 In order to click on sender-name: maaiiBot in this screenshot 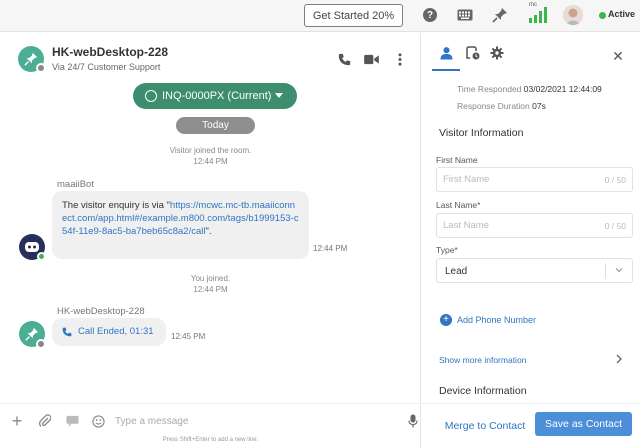, I will do `click(75, 184)`.